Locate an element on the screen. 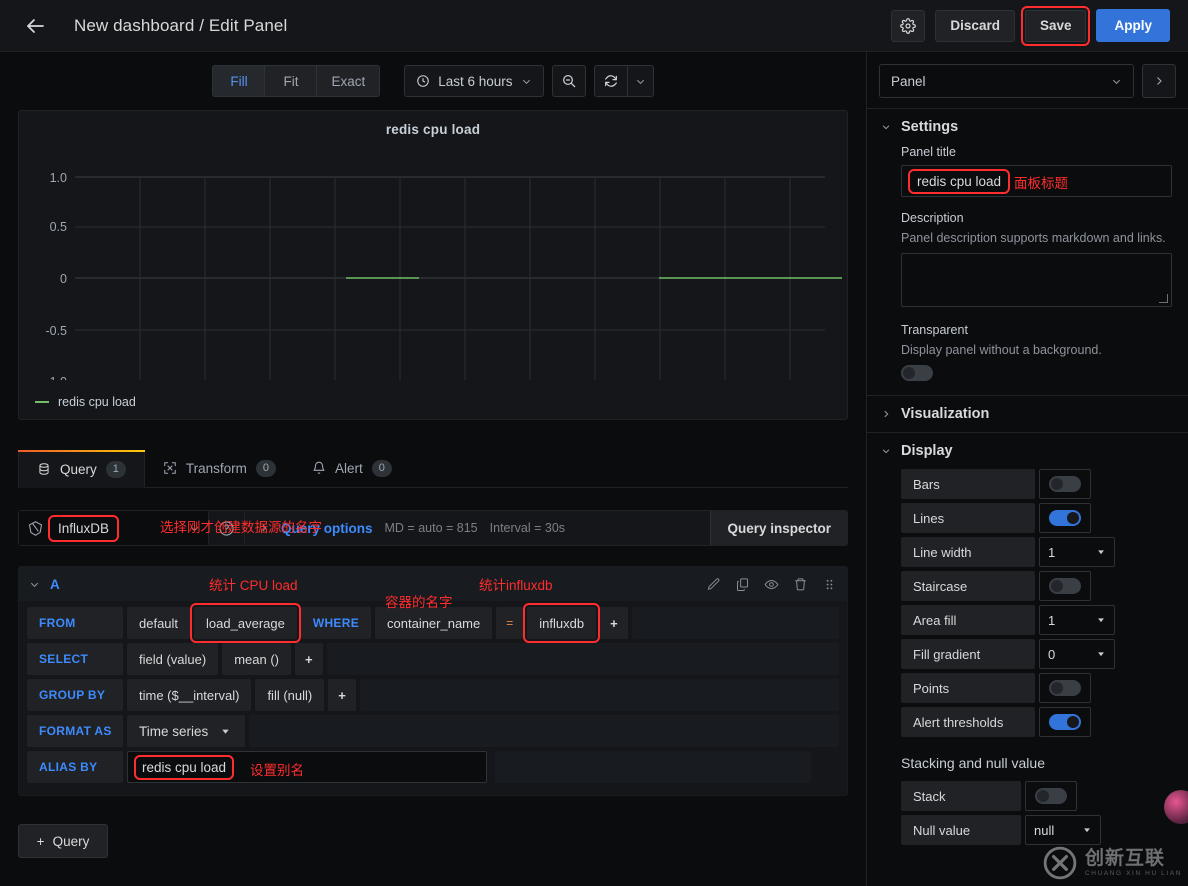  query-aliasby-input: redis cpu load 设置别名 is located at coordinates (307, 767).